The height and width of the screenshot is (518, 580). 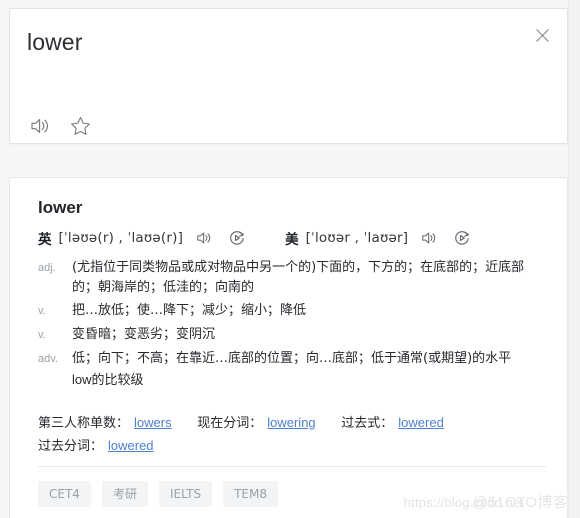 I want to click on inflection-third-person: 第三人称单数： lowers, so click(x=106, y=422).